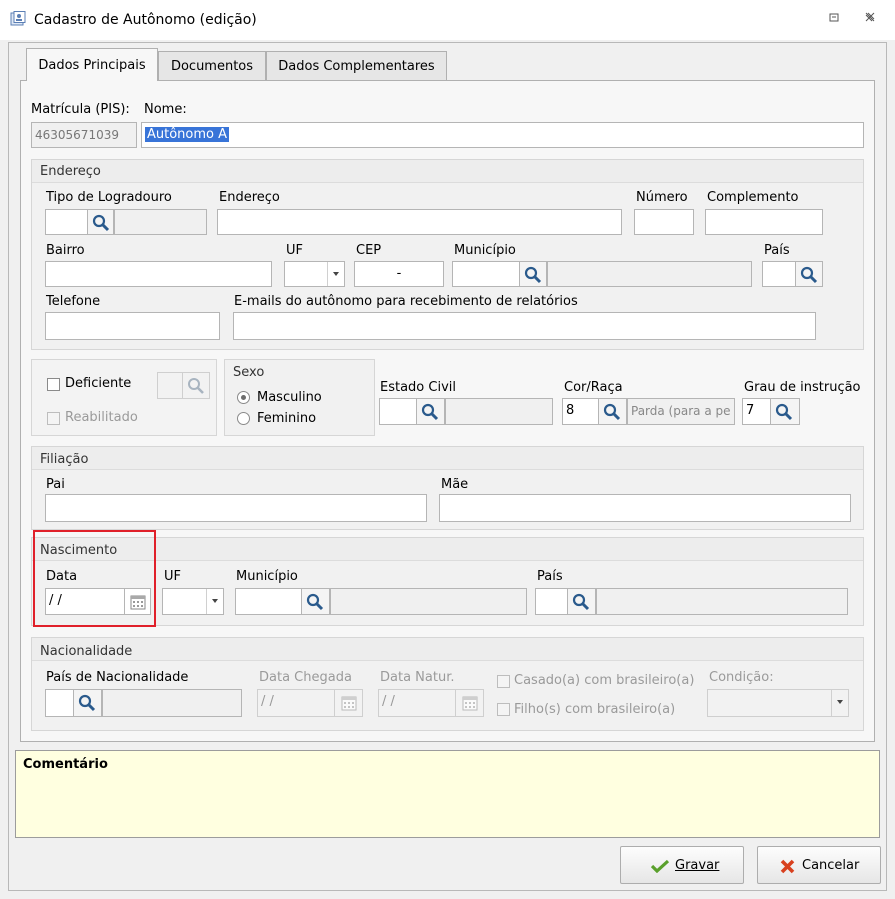  I want to click on pai-field, so click(236, 508).